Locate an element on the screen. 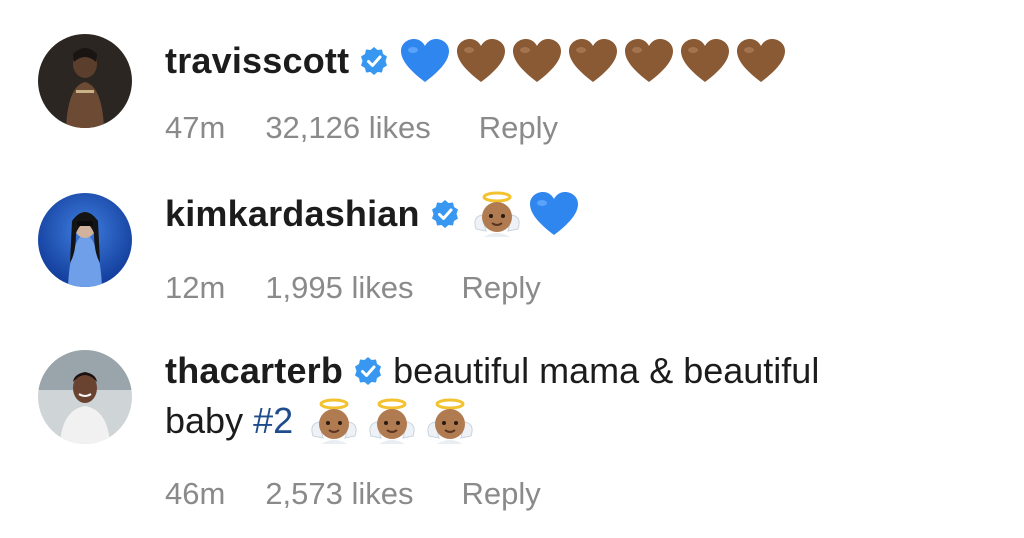  avatar-kimkardashian is located at coordinates (85, 240).